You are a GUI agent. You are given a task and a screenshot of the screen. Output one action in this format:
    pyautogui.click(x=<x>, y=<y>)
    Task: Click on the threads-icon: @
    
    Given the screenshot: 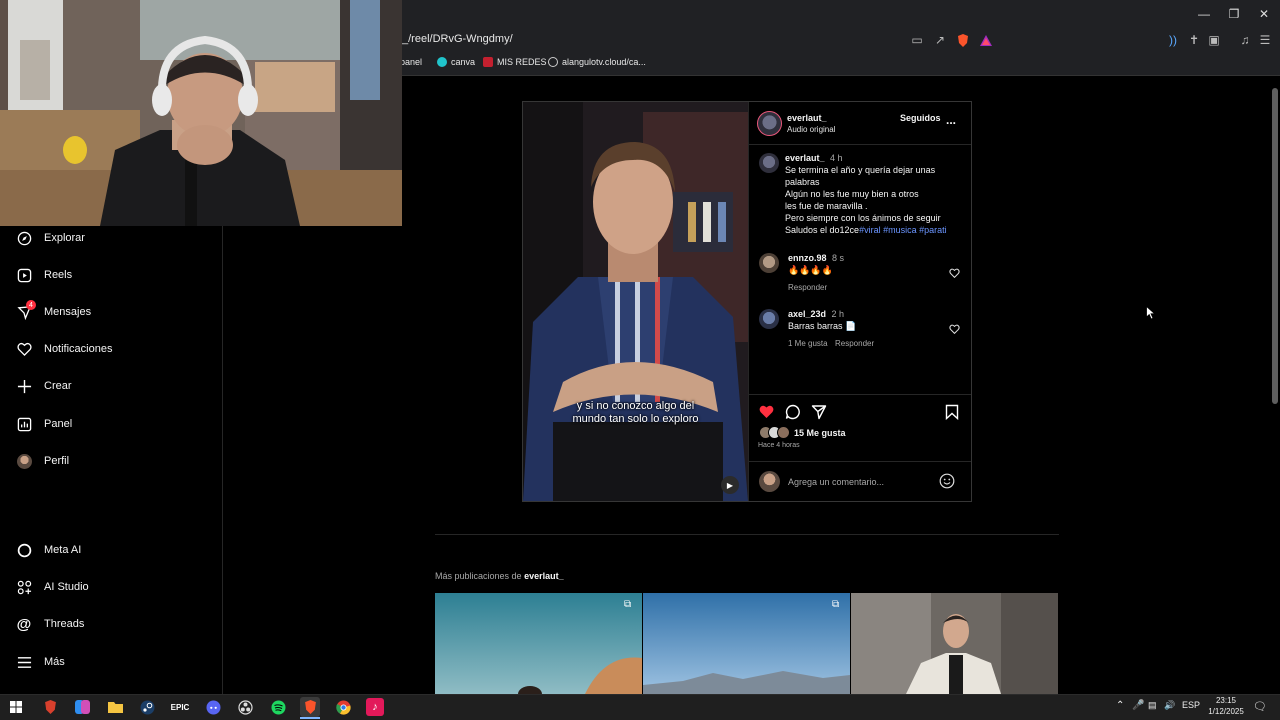 What is the action you would take?
    pyautogui.click(x=24, y=624)
    